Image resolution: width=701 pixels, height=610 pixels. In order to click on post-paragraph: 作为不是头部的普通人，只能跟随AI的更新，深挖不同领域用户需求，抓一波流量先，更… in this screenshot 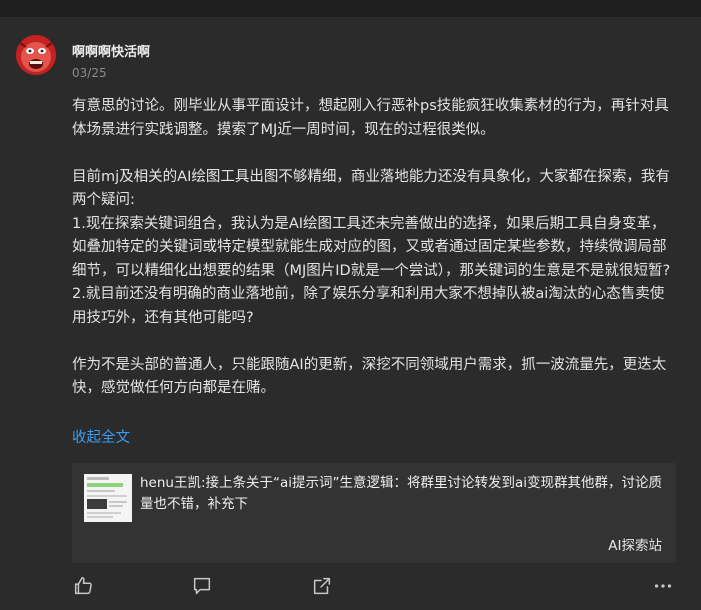, I will do `click(369, 376)`.